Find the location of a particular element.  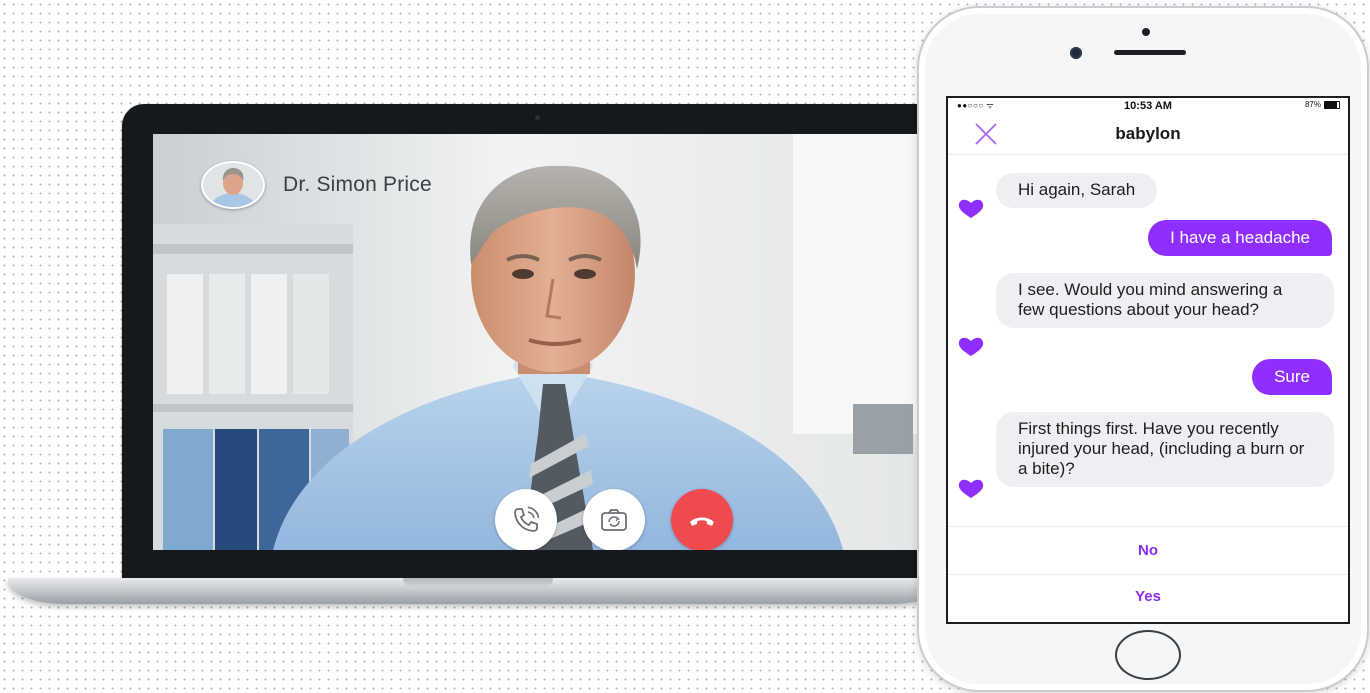

phone-sensor is located at coordinates (1146, 32).